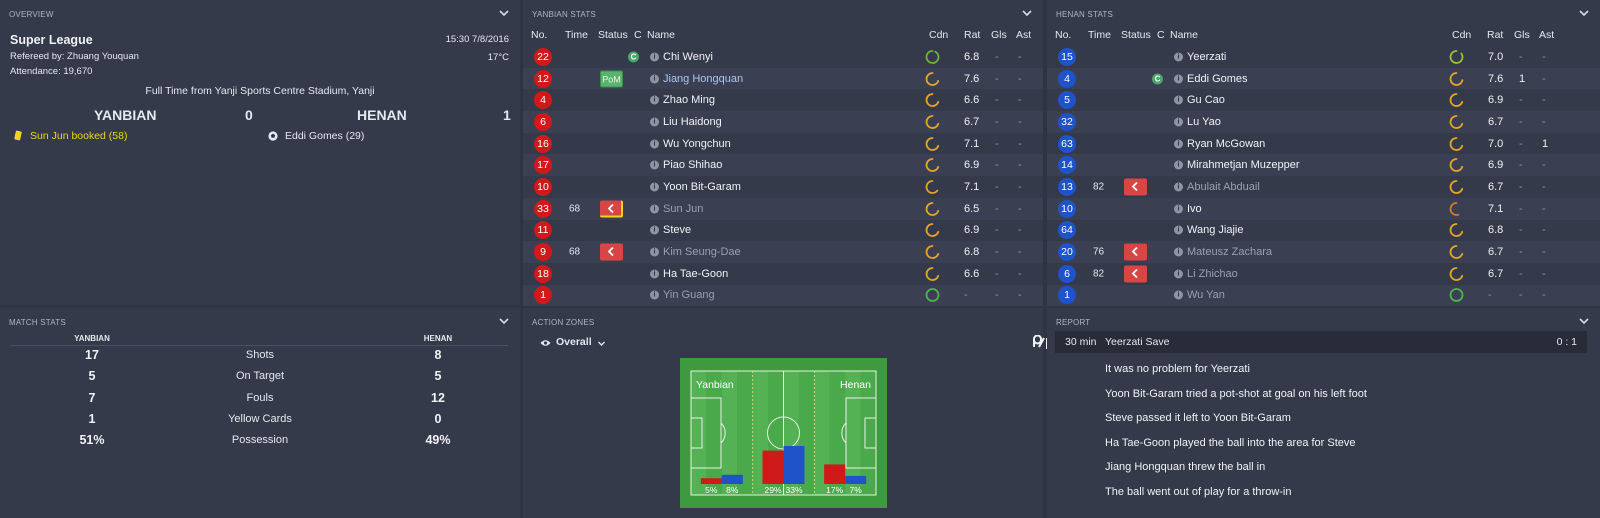 The image size is (1600, 518). I want to click on away-event-text: Eddi Gomes (29), so click(324, 136).